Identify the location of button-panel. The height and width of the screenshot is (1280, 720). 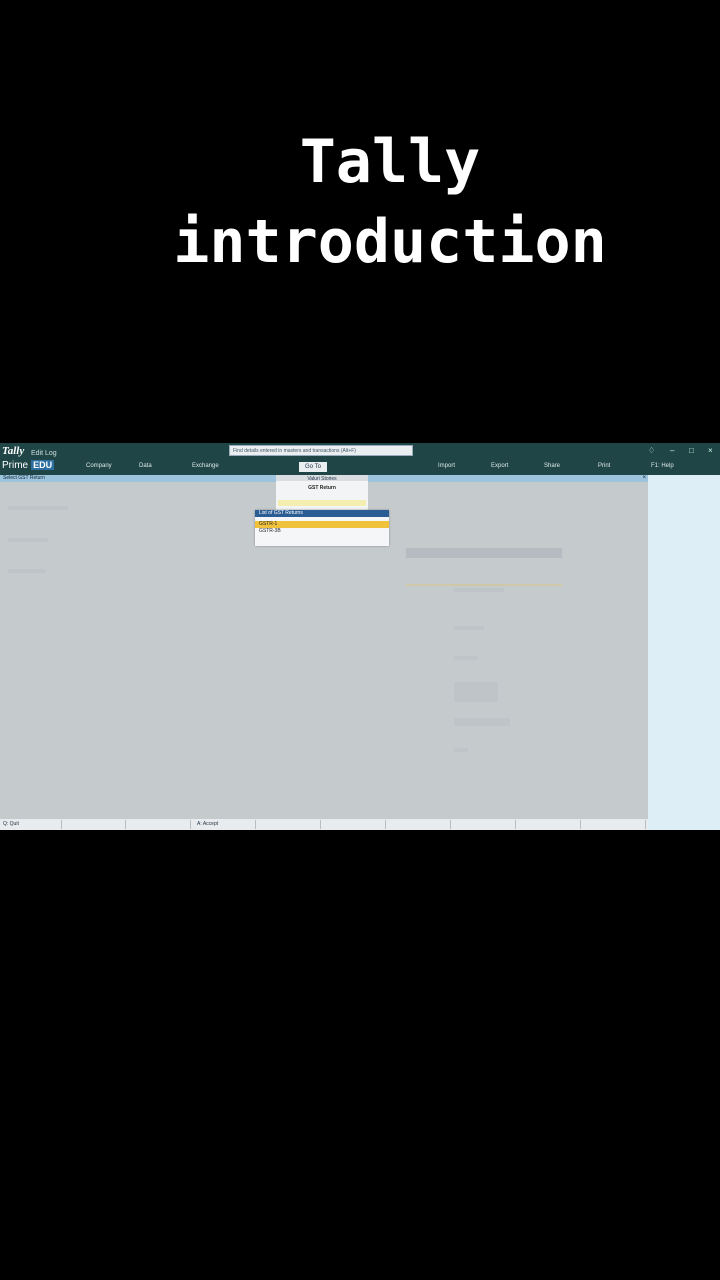
(684, 652).